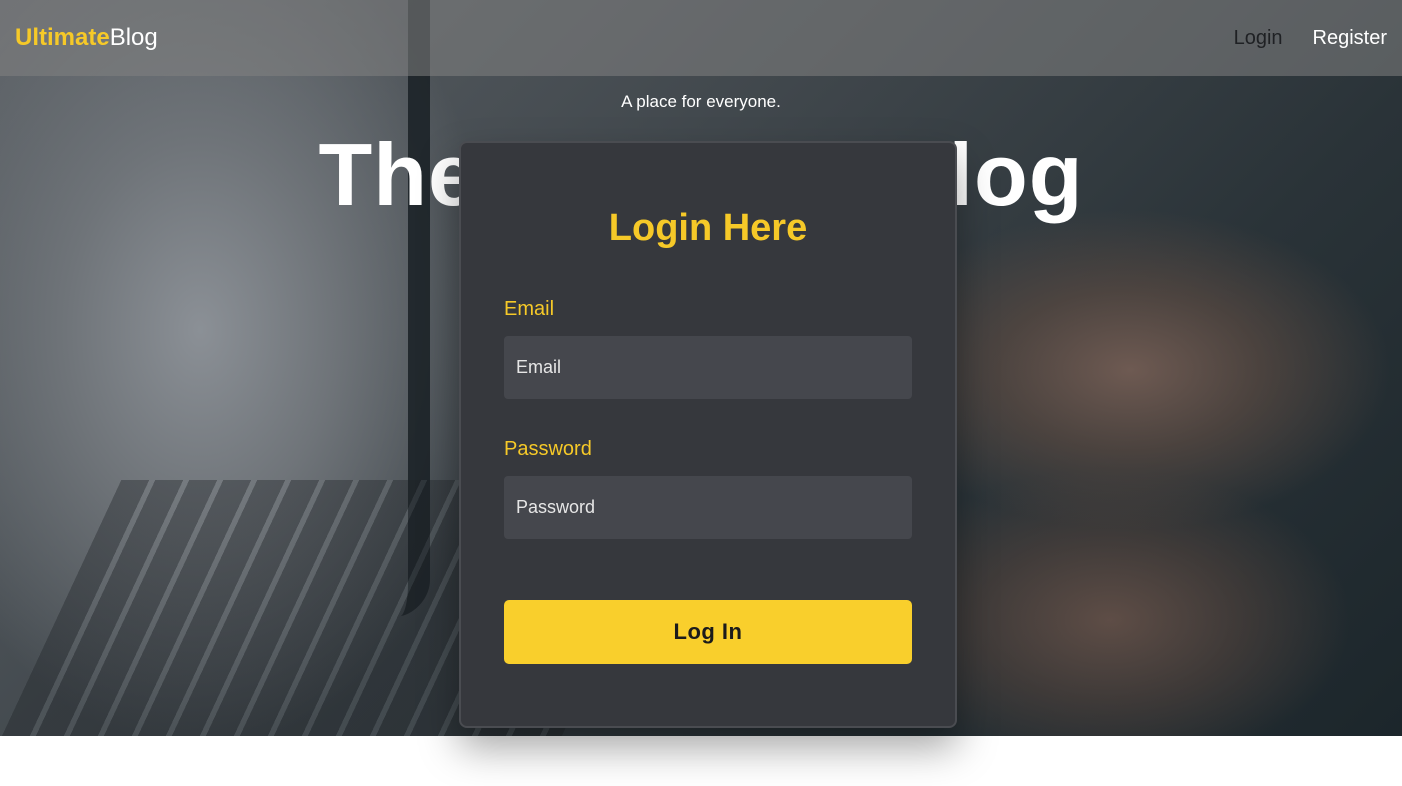  I want to click on nav-login-link: Login, so click(1258, 38).